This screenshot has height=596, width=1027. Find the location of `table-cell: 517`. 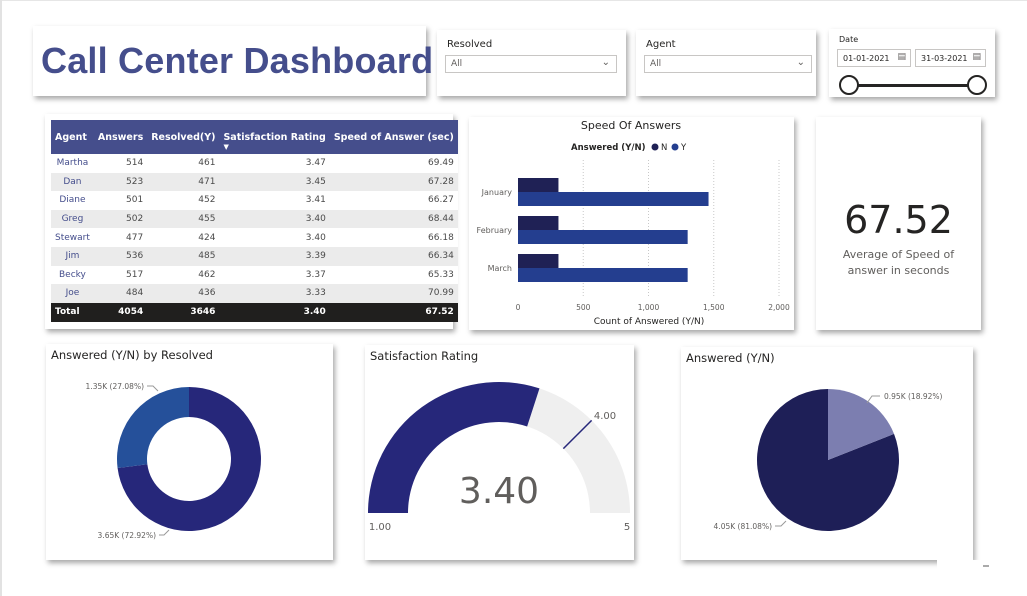

table-cell: 517 is located at coordinates (120, 275).